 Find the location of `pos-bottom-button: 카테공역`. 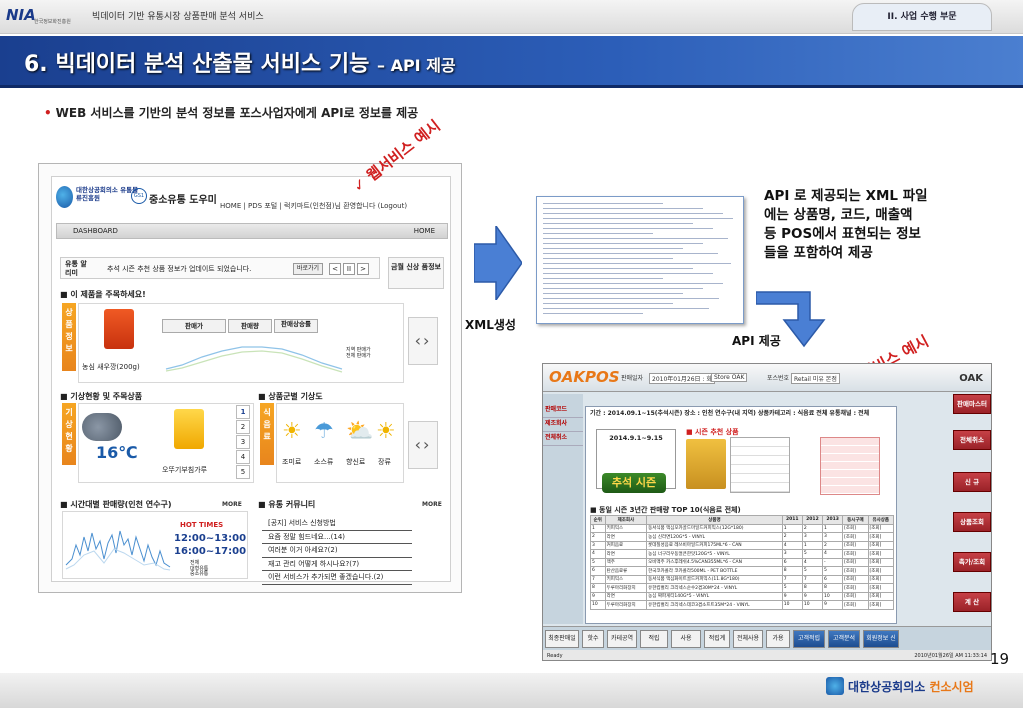

pos-bottom-button: 카테공역 is located at coordinates (622, 639).